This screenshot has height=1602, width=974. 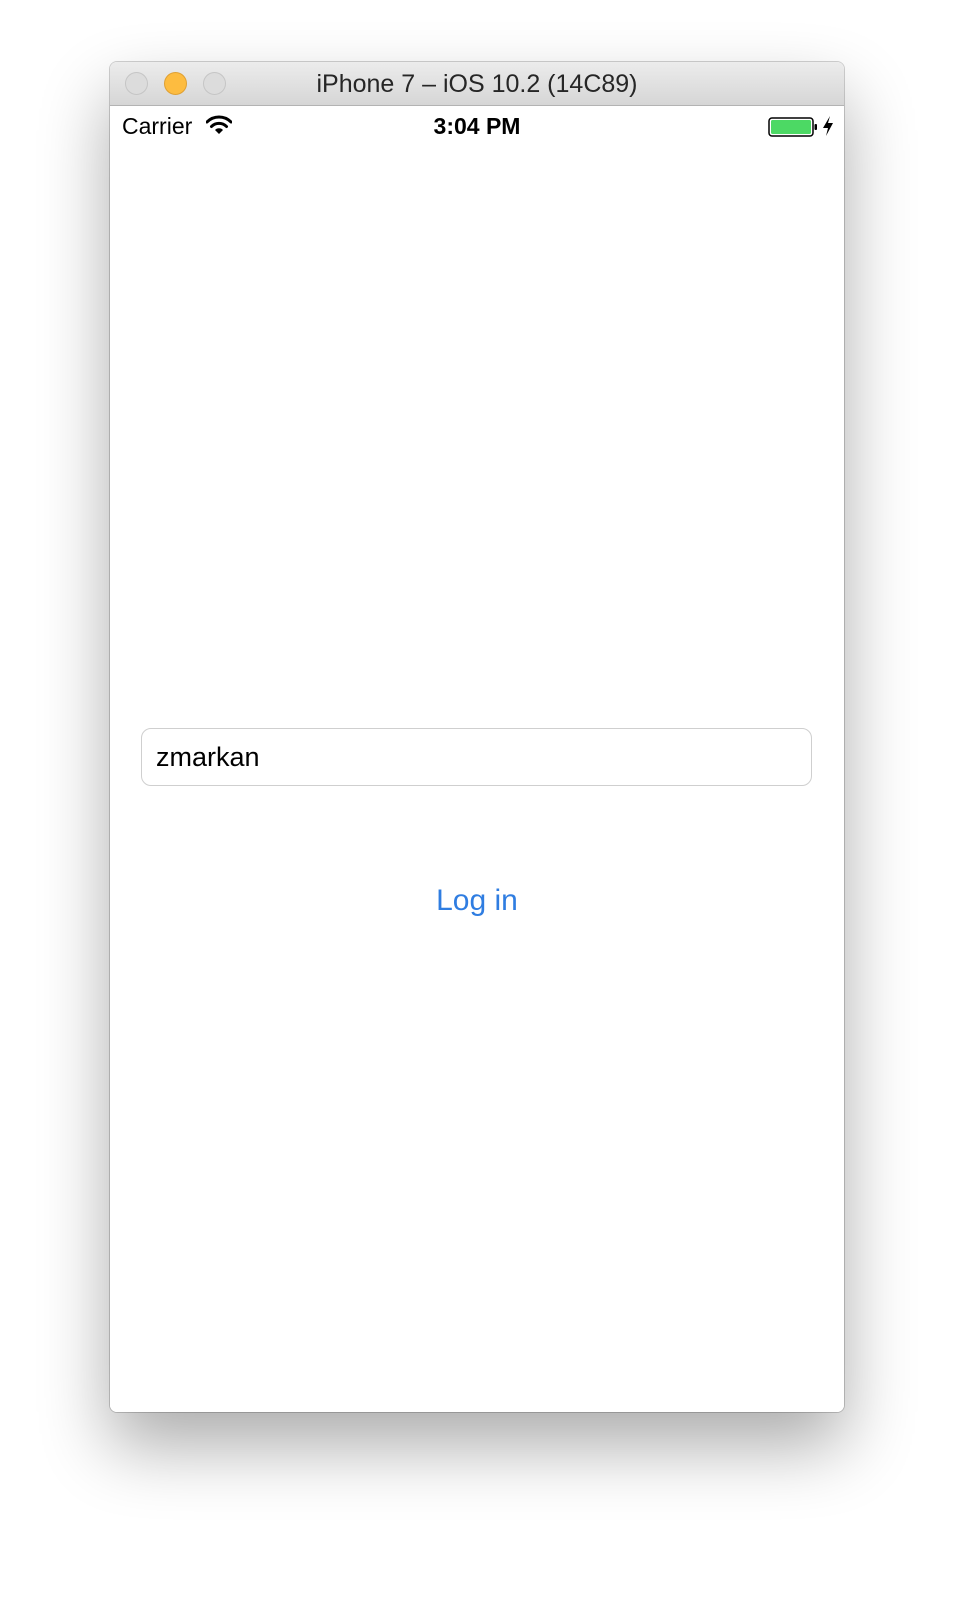 I want to click on window-title: iPhone 7 – iOS 10.2 (14C89), so click(x=477, y=84).